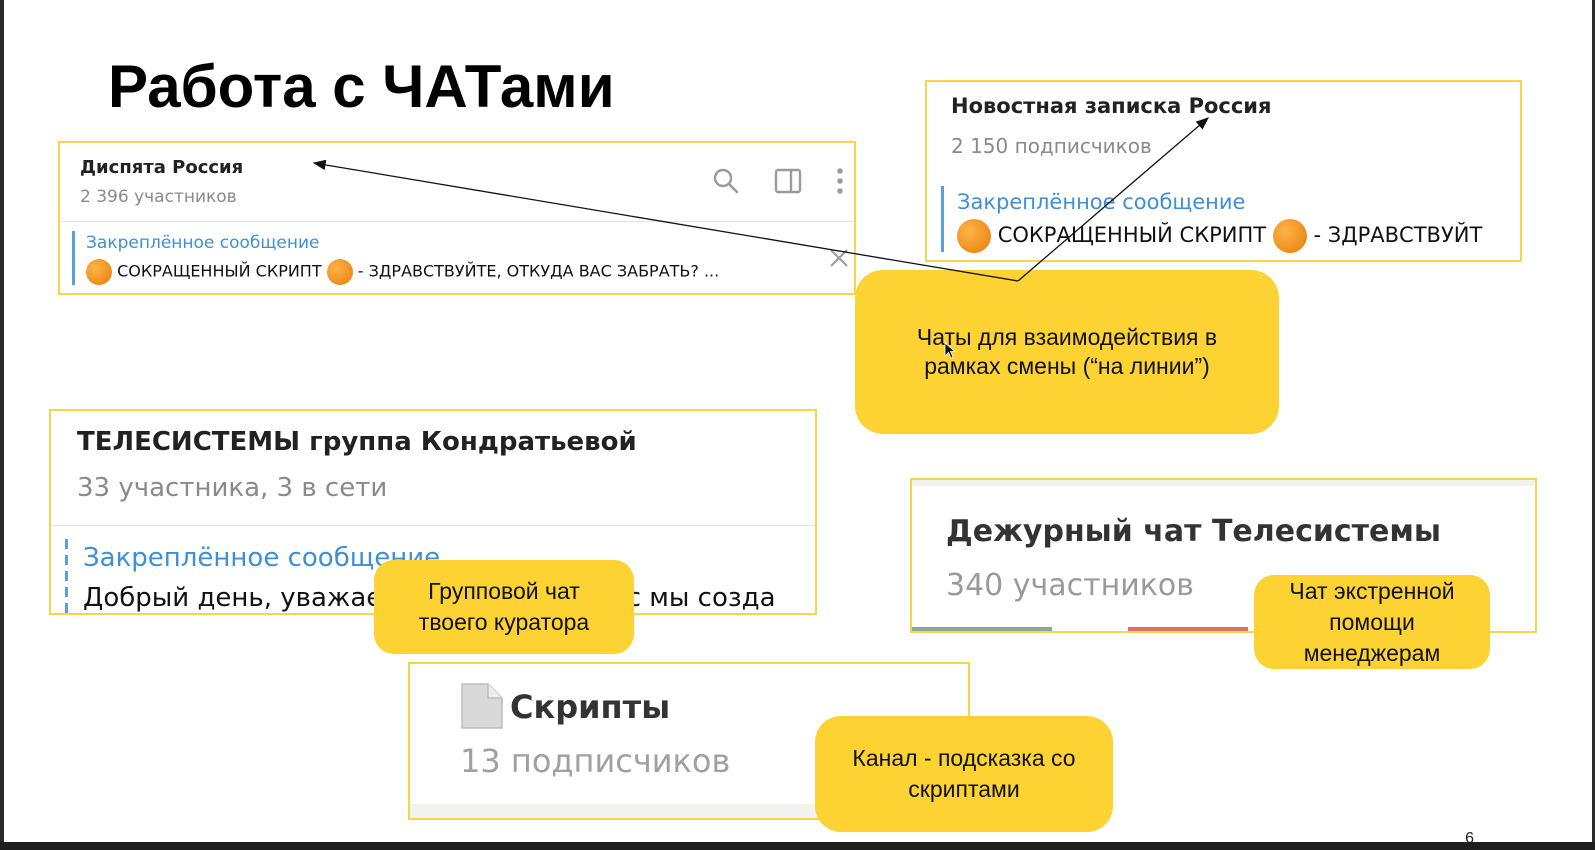  What do you see at coordinates (1070, 585) in the screenshot?
I see `chat-subtitle: 340 участников` at bounding box center [1070, 585].